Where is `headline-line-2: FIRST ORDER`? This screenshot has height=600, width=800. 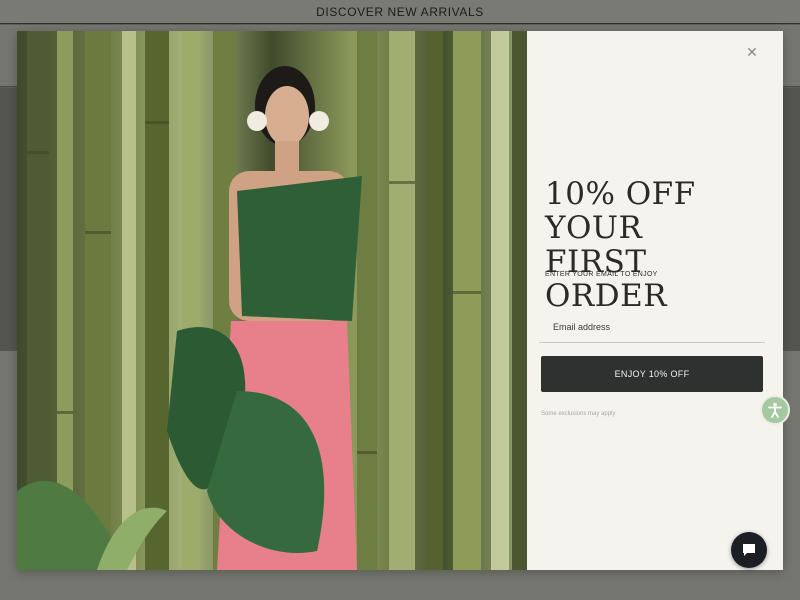 headline-line-2: FIRST ORDER is located at coordinates (606, 279).